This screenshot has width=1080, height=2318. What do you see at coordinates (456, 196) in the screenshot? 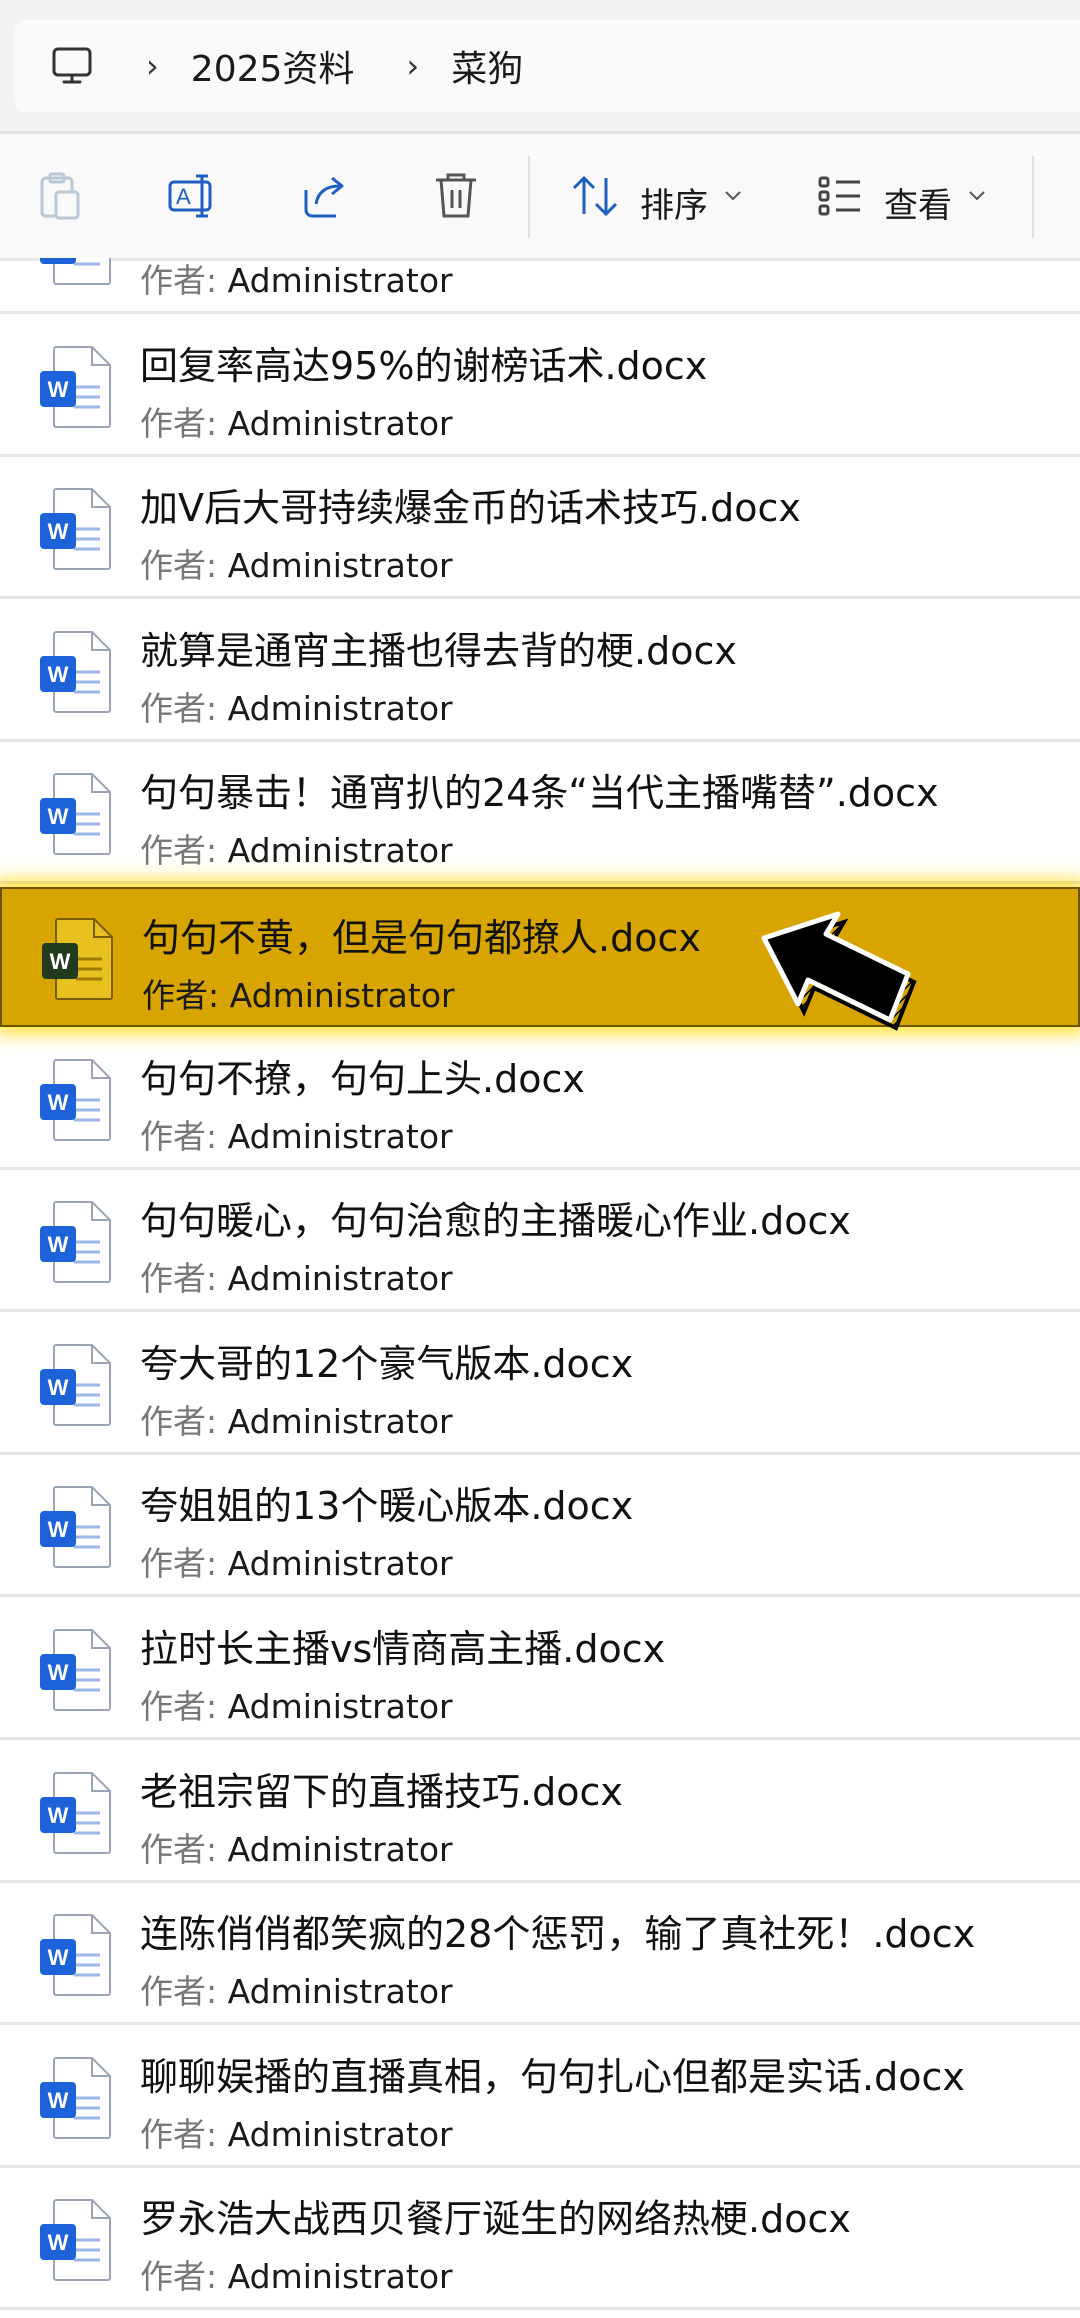
I see `delete-button` at bounding box center [456, 196].